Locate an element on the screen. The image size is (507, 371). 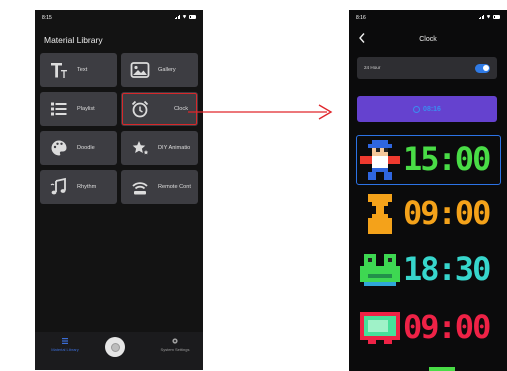
tile-label: Text is located at coordinates (82, 70).